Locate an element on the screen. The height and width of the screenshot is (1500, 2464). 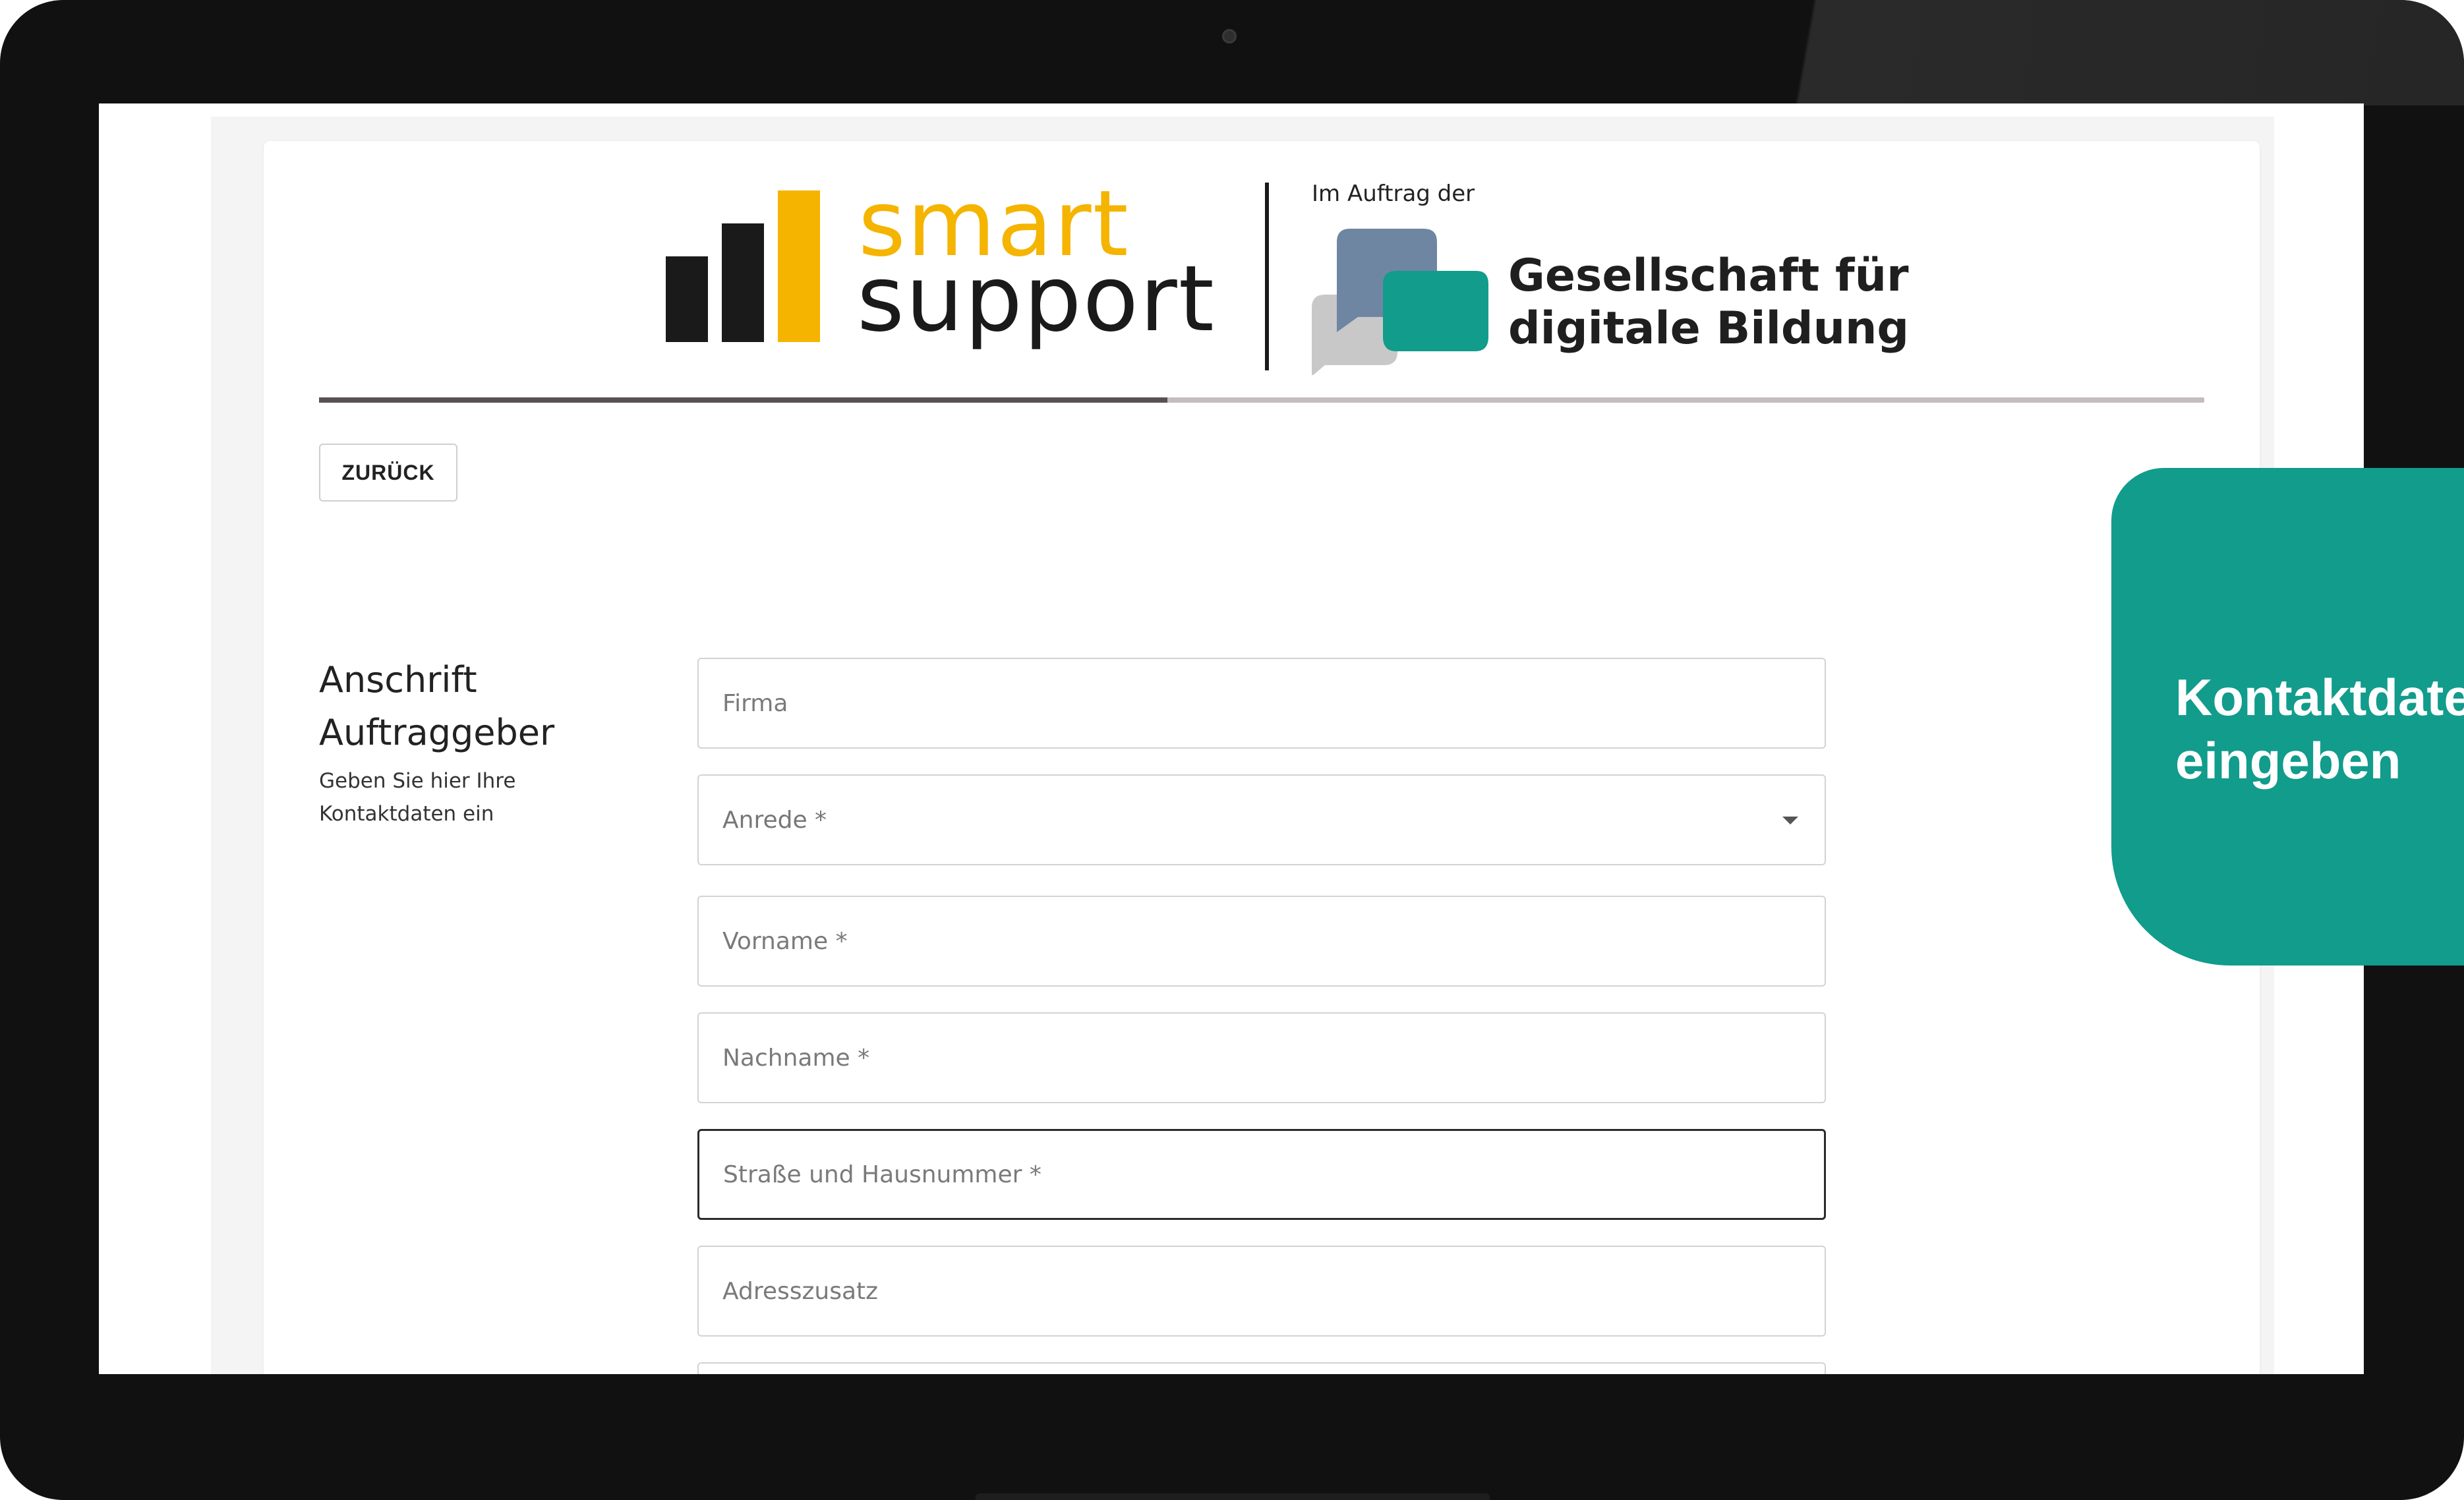
bar-chart-icon is located at coordinates (745, 266).